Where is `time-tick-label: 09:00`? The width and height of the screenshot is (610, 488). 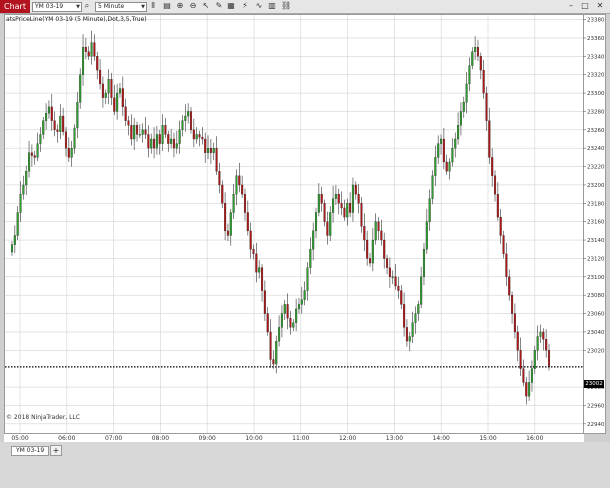
time-tick-label: 09:00 is located at coordinates (207, 438).